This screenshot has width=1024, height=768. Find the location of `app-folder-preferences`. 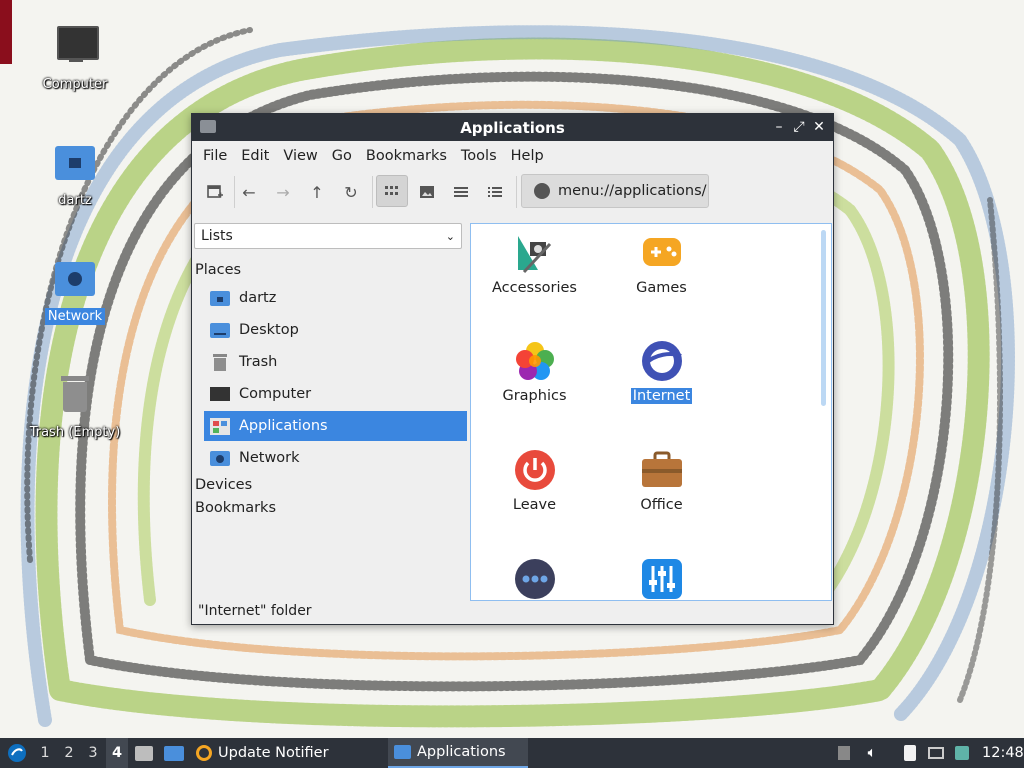

app-folder-preferences is located at coordinates (661, 579).